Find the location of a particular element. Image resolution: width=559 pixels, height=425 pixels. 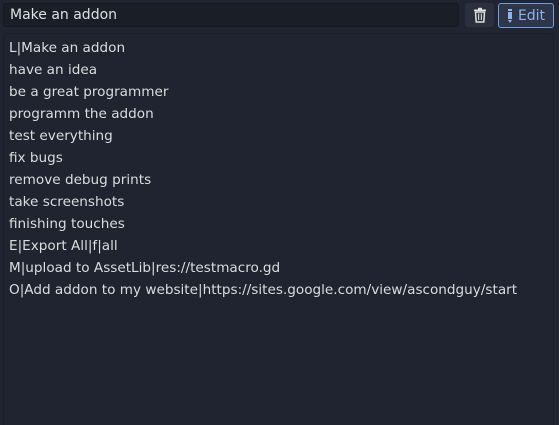

text-line: test everything is located at coordinates (61, 136).